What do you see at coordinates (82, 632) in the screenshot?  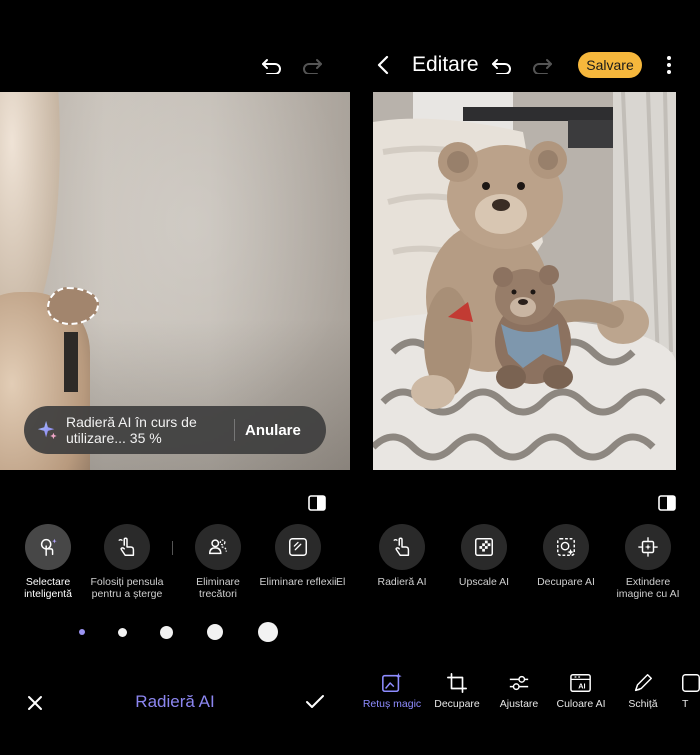 I see `brush-size-xs` at bounding box center [82, 632].